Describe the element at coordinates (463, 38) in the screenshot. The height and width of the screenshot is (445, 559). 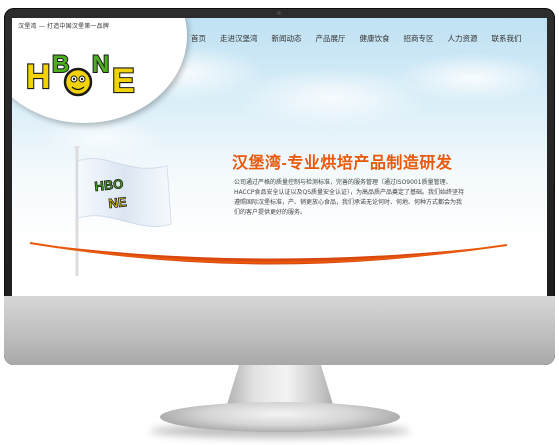
I see `nav-item: 人力资源` at that location.